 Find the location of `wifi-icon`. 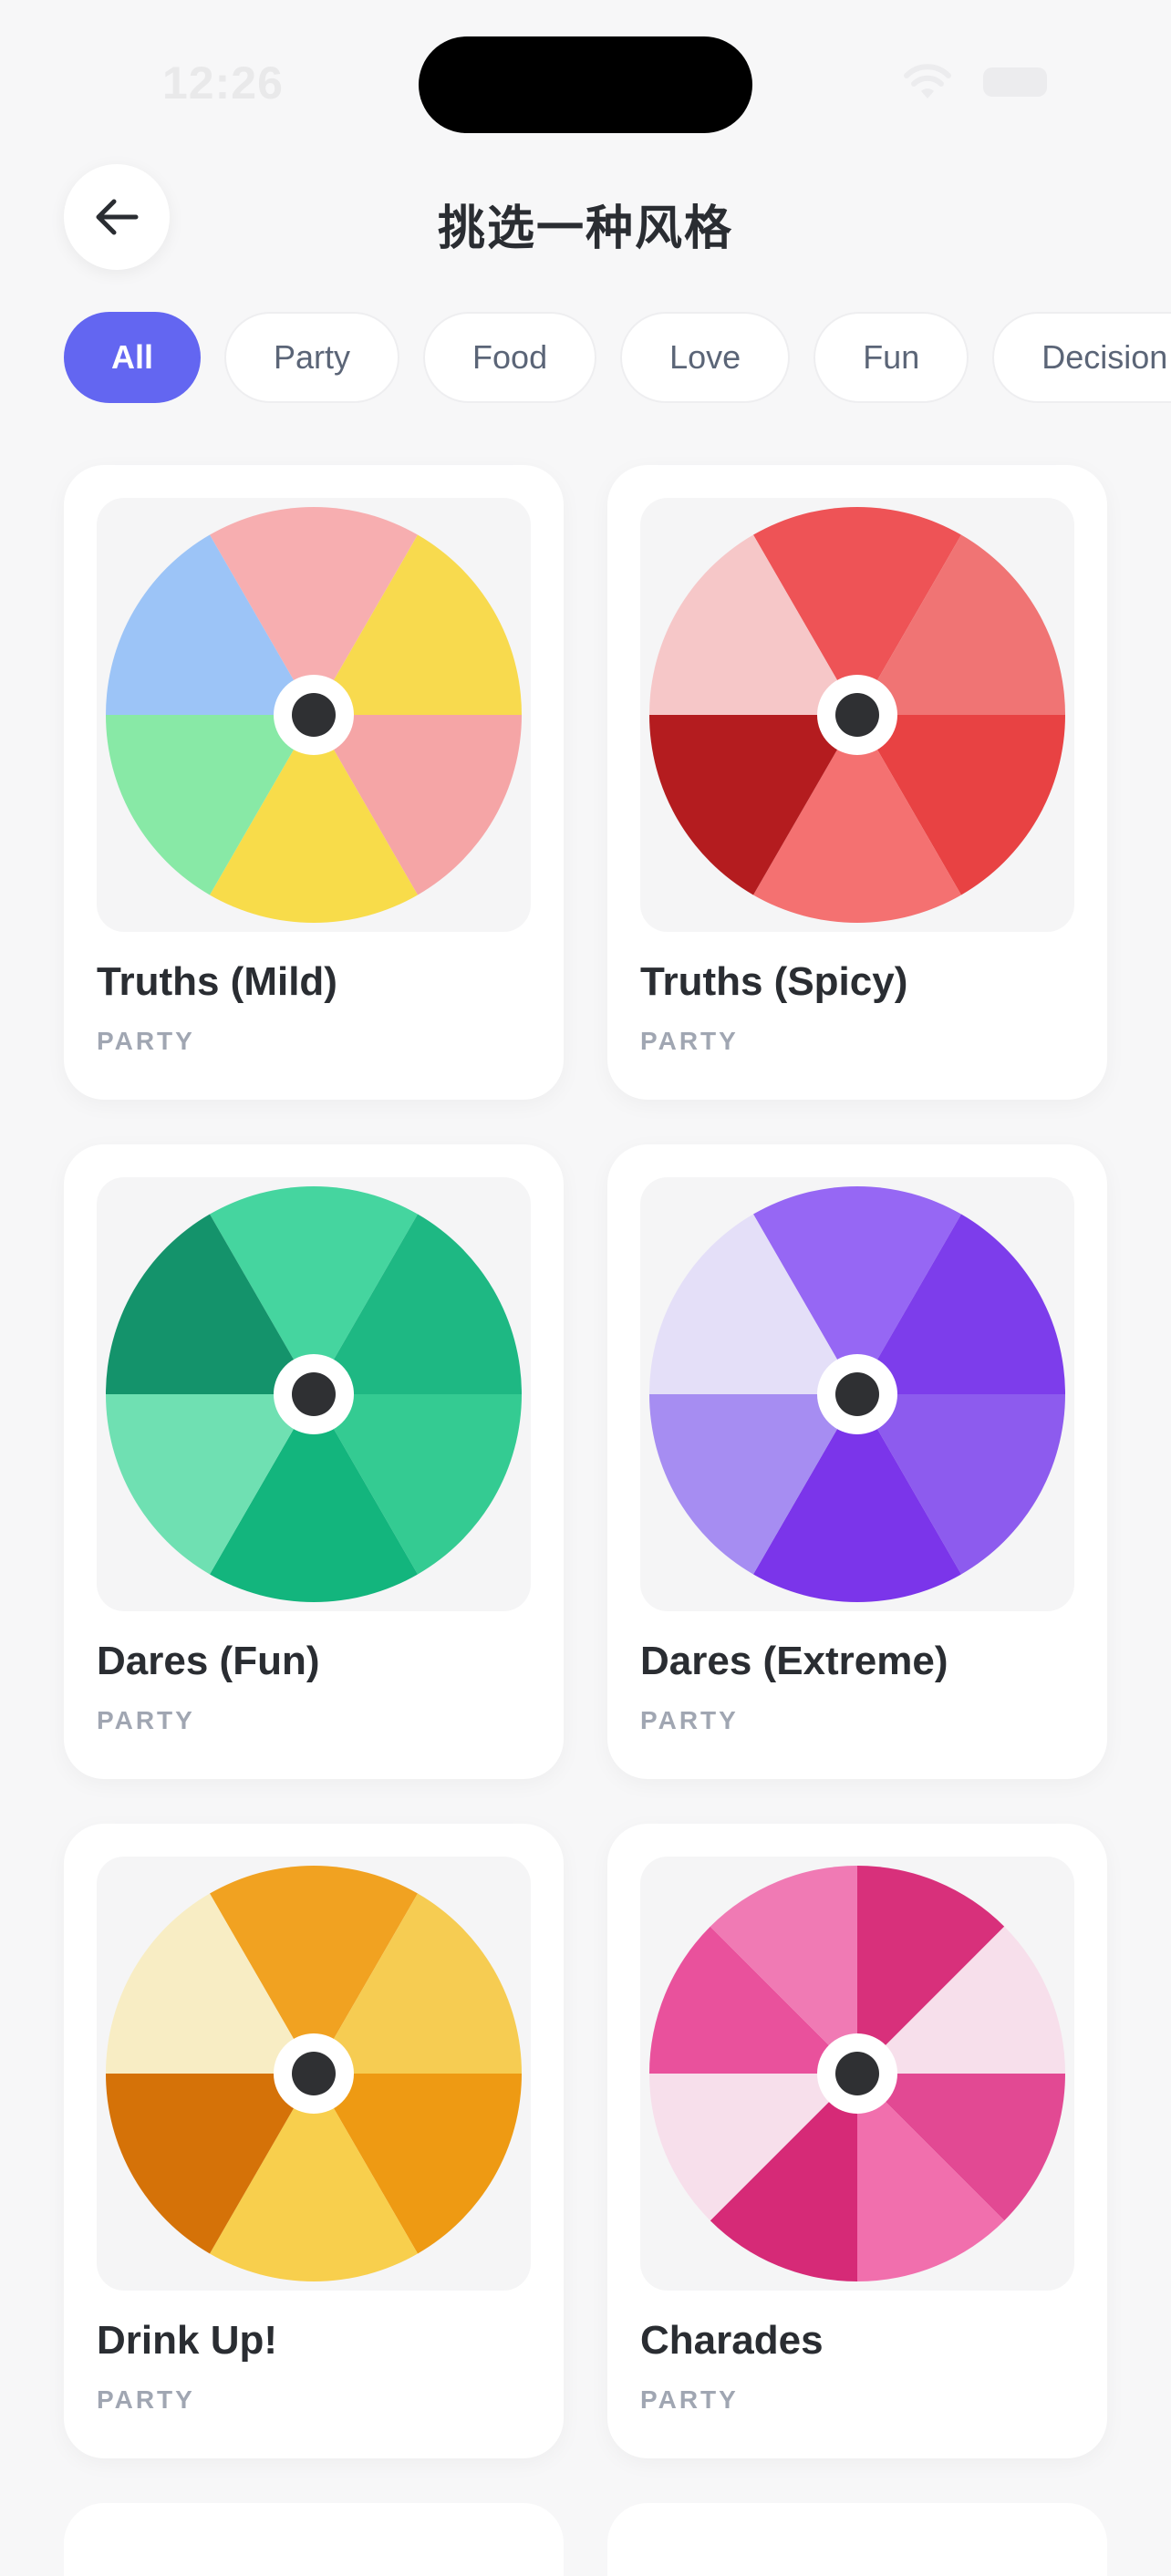

wifi-icon is located at coordinates (927, 81).